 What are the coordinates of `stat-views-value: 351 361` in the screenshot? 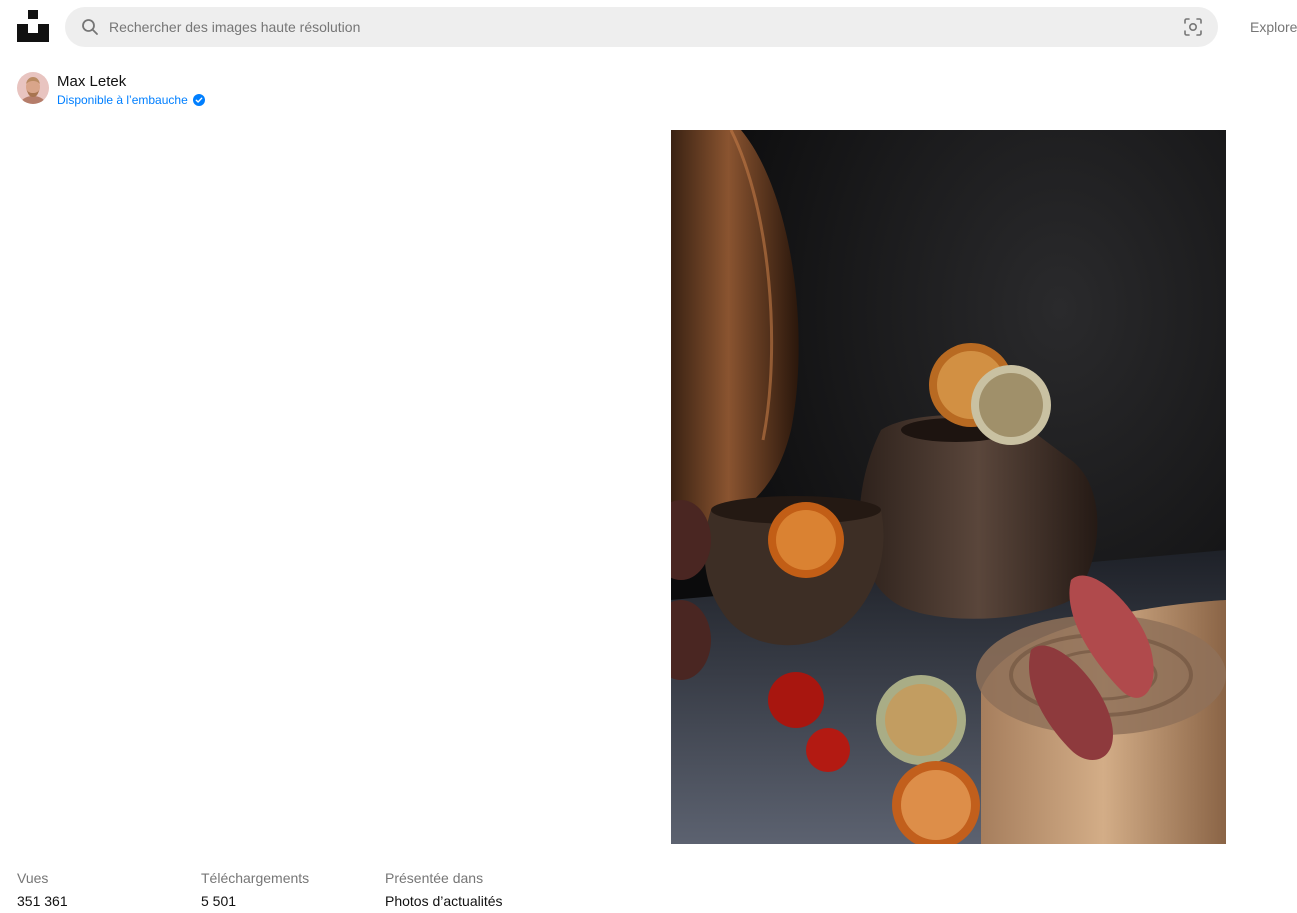 It's located at (42, 901).